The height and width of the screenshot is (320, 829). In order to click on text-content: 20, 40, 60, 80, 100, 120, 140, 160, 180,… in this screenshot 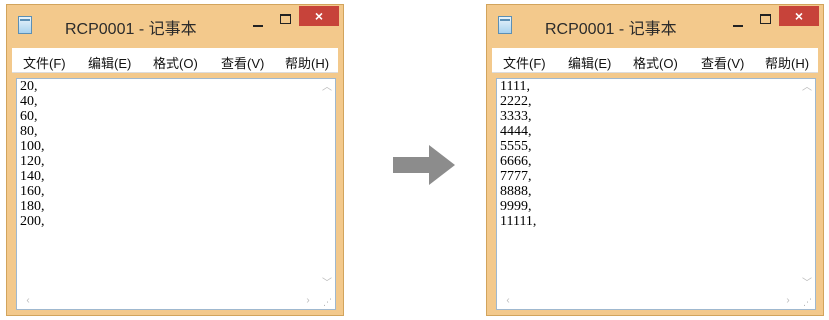, I will do `click(32, 154)`.